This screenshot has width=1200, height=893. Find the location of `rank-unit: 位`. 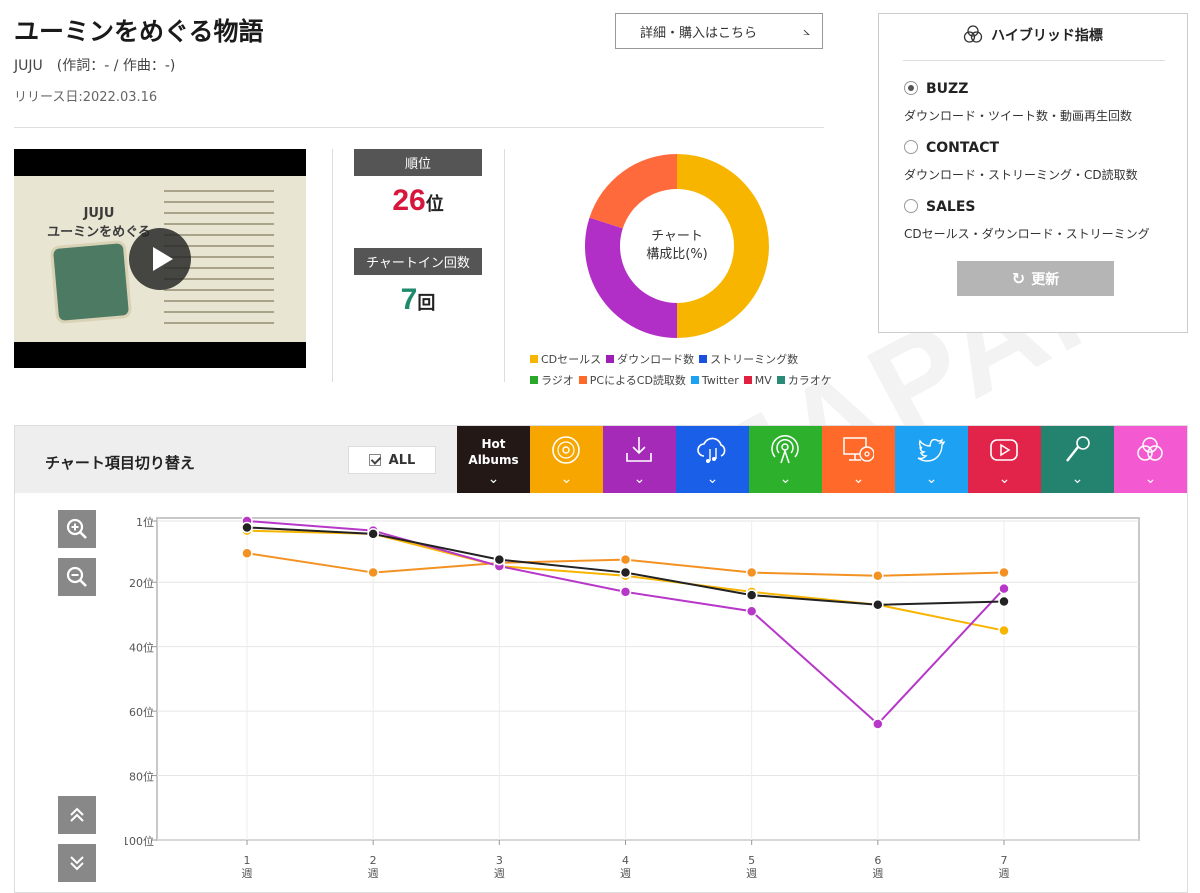

rank-unit: 位 is located at coordinates (434, 204).